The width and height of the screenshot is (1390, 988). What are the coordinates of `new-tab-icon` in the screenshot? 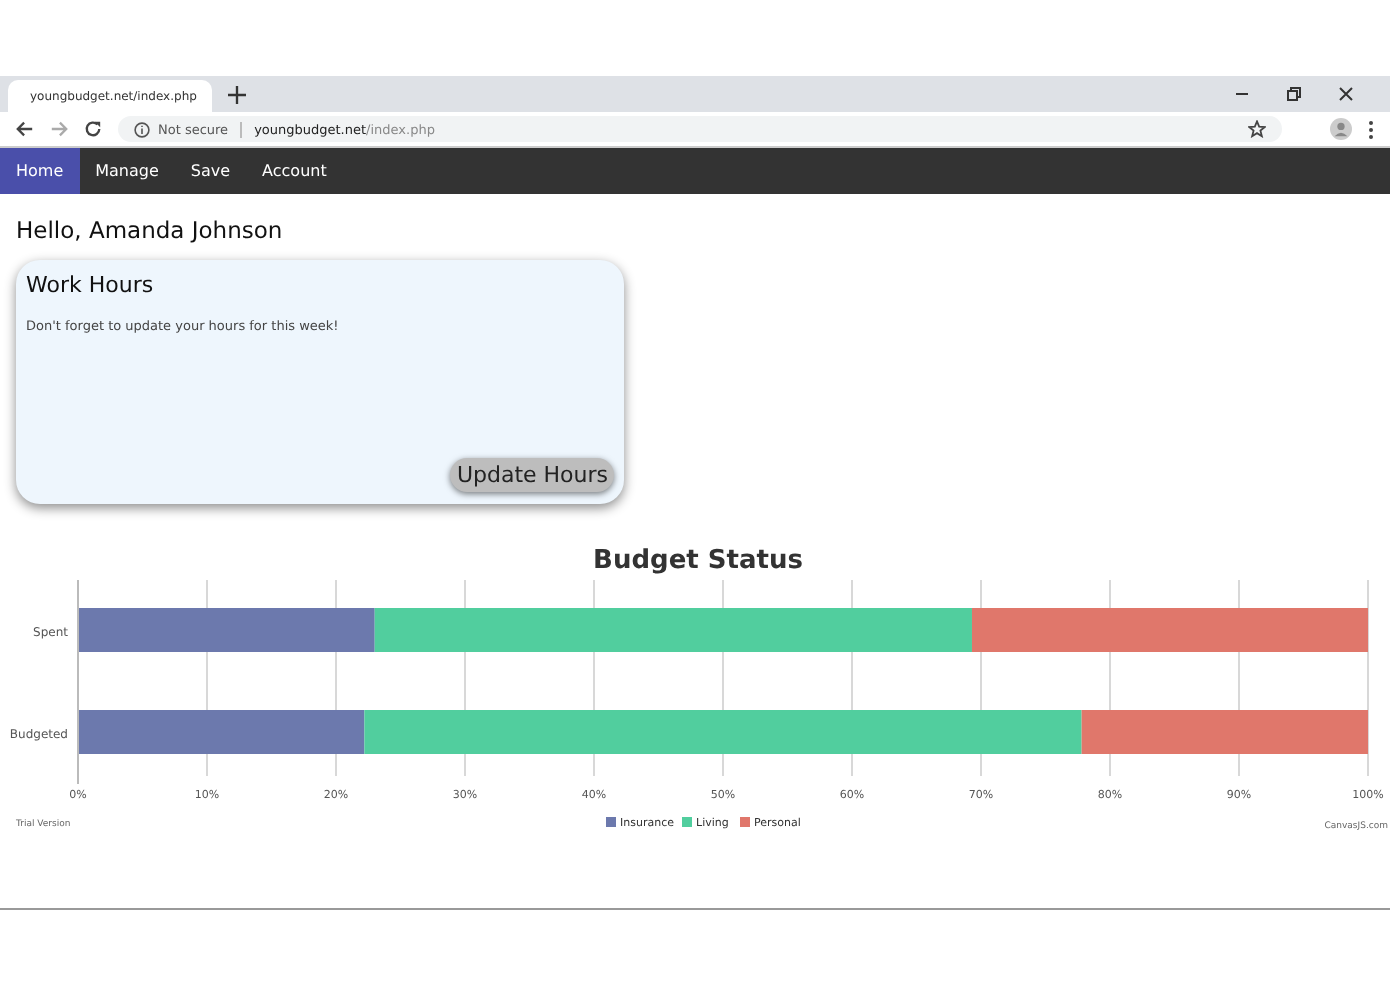 It's located at (237, 94).